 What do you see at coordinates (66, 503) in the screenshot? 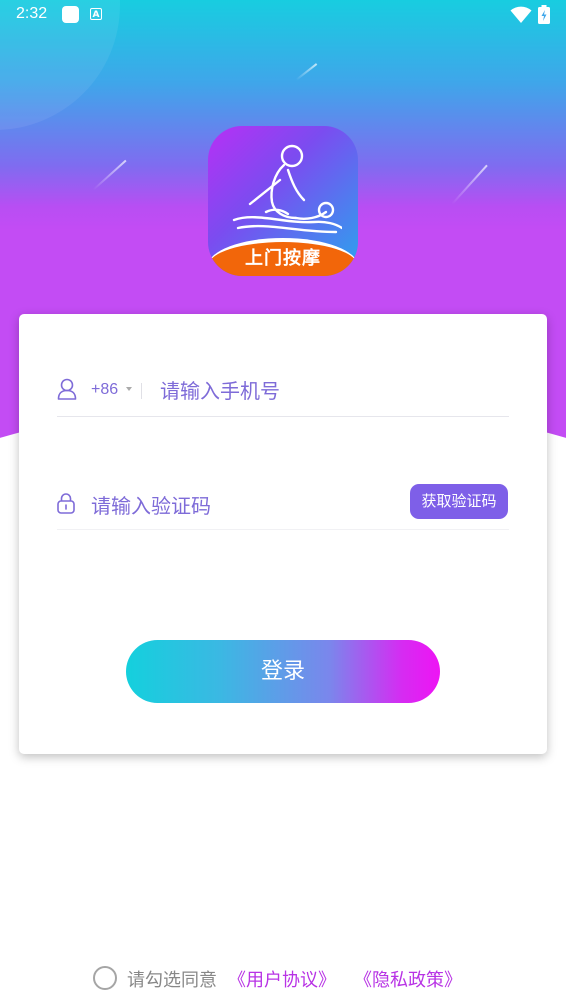
I see `lock-icon` at bounding box center [66, 503].